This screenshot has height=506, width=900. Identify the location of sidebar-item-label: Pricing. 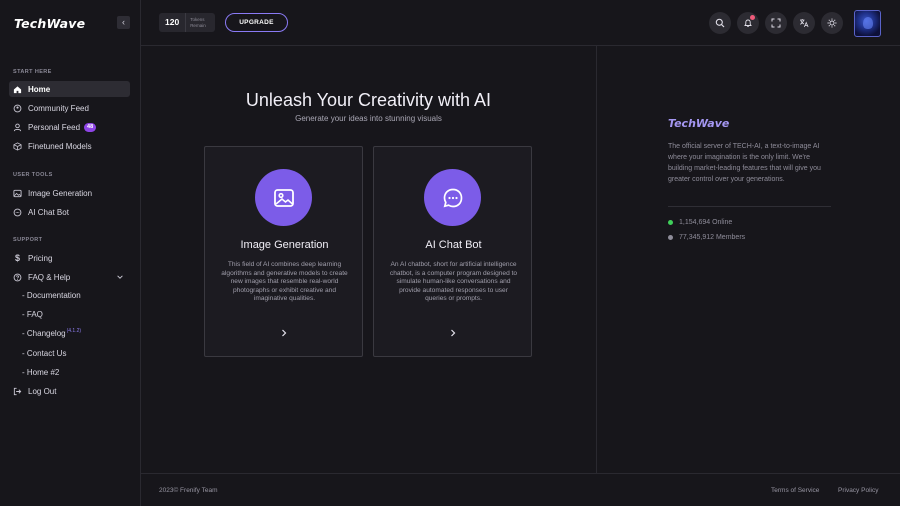
(40, 258).